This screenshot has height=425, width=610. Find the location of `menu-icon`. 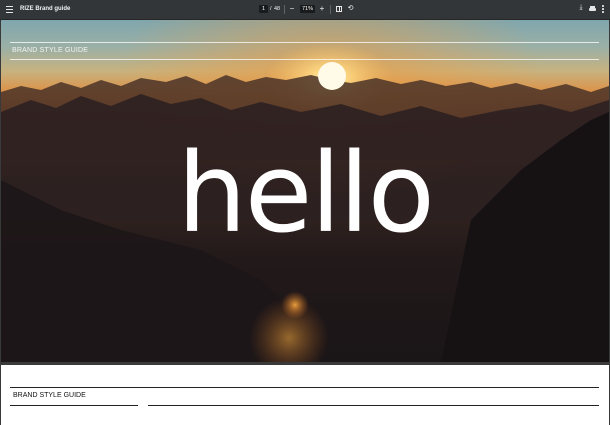

menu-icon is located at coordinates (9, 9).